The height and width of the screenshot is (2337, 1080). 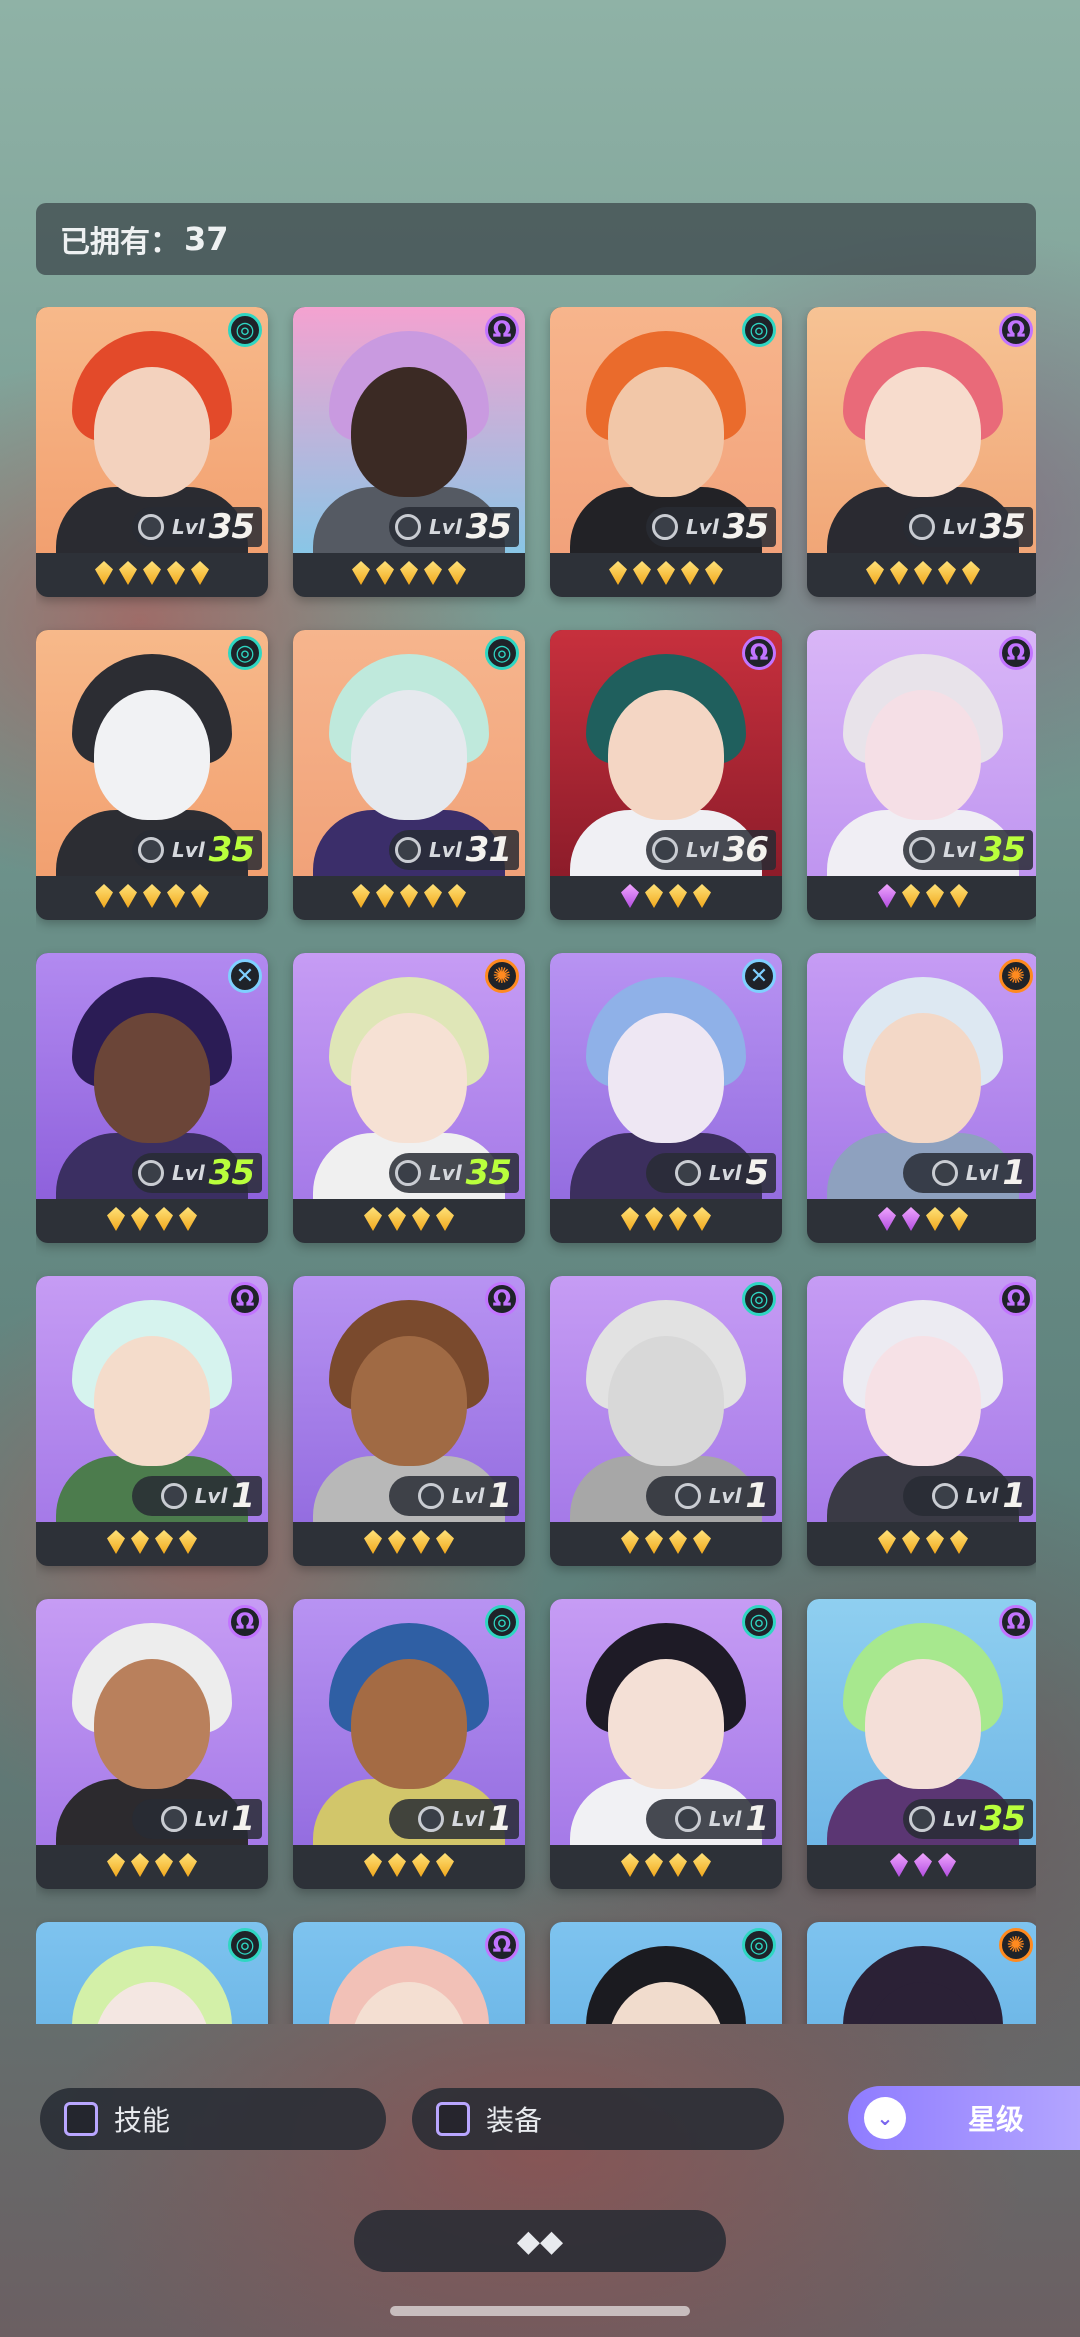 What do you see at coordinates (921, 1973) in the screenshot?
I see `hero-card: ✺` at bounding box center [921, 1973].